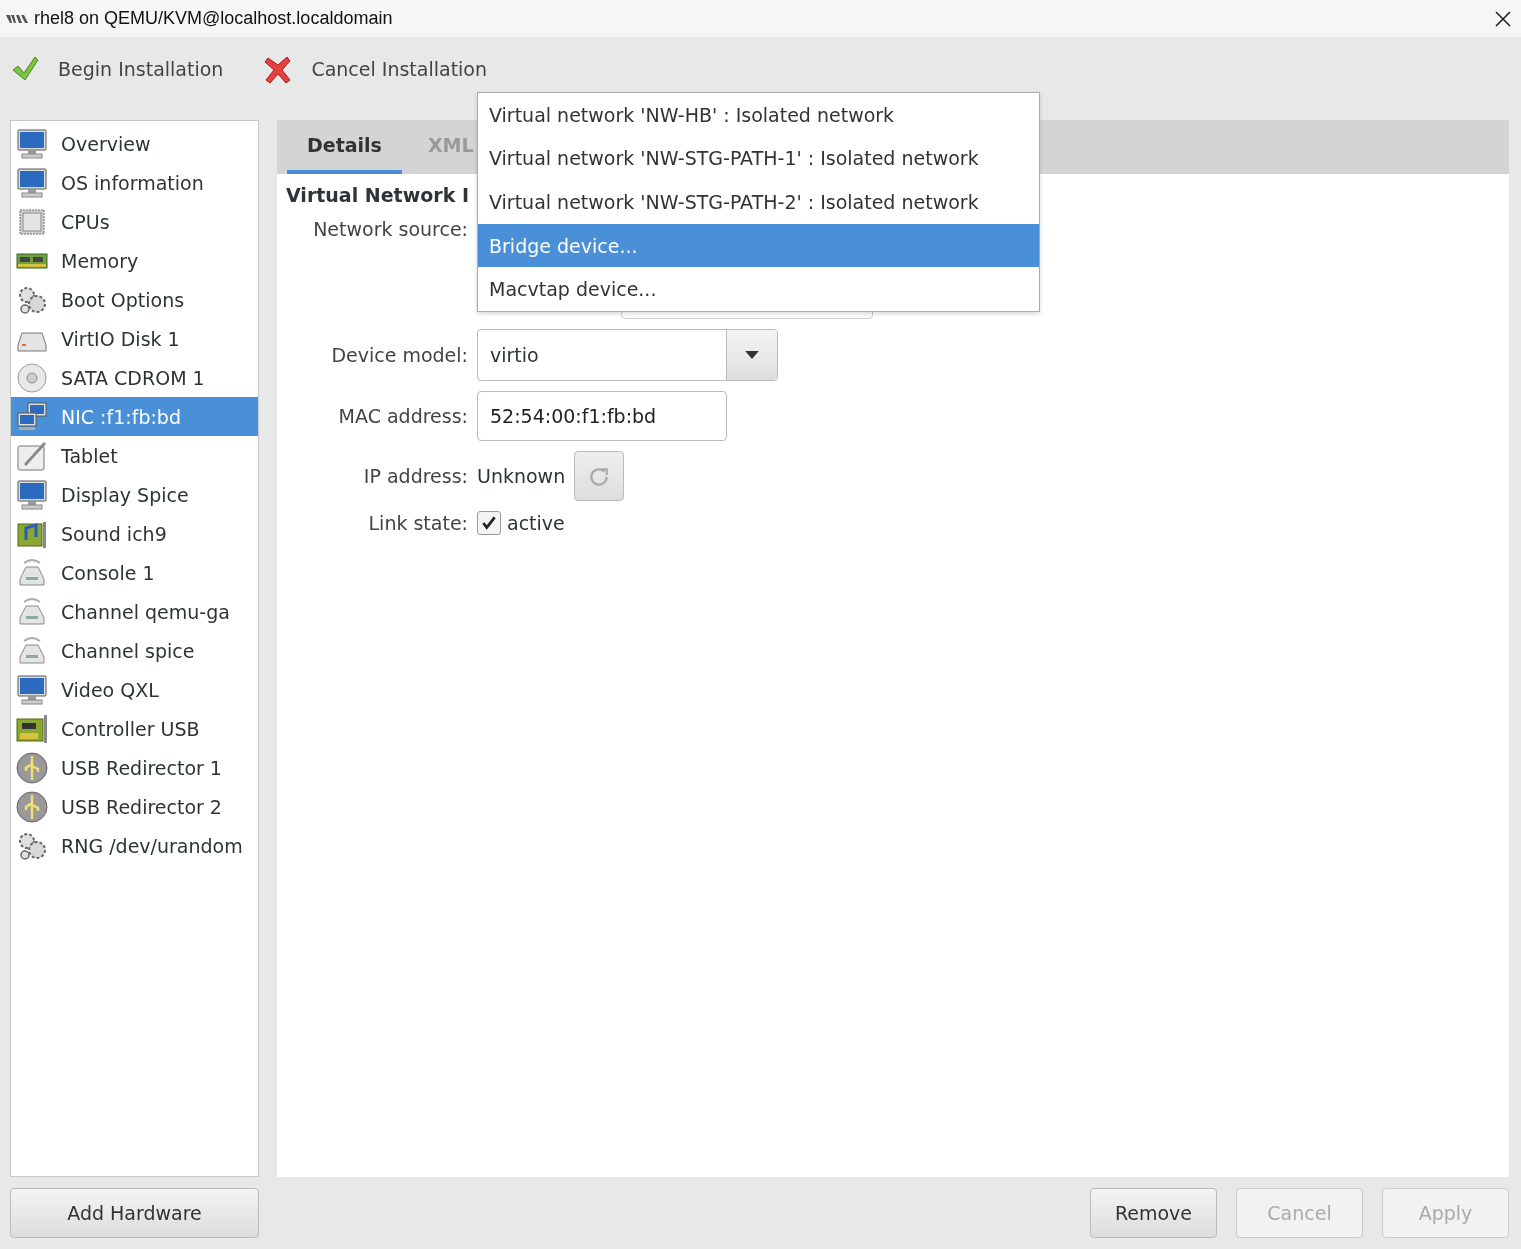 The image size is (1521, 1249). What do you see at coordinates (117, 69) in the screenshot?
I see `toolbar-button: Begin Installation` at bounding box center [117, 69].